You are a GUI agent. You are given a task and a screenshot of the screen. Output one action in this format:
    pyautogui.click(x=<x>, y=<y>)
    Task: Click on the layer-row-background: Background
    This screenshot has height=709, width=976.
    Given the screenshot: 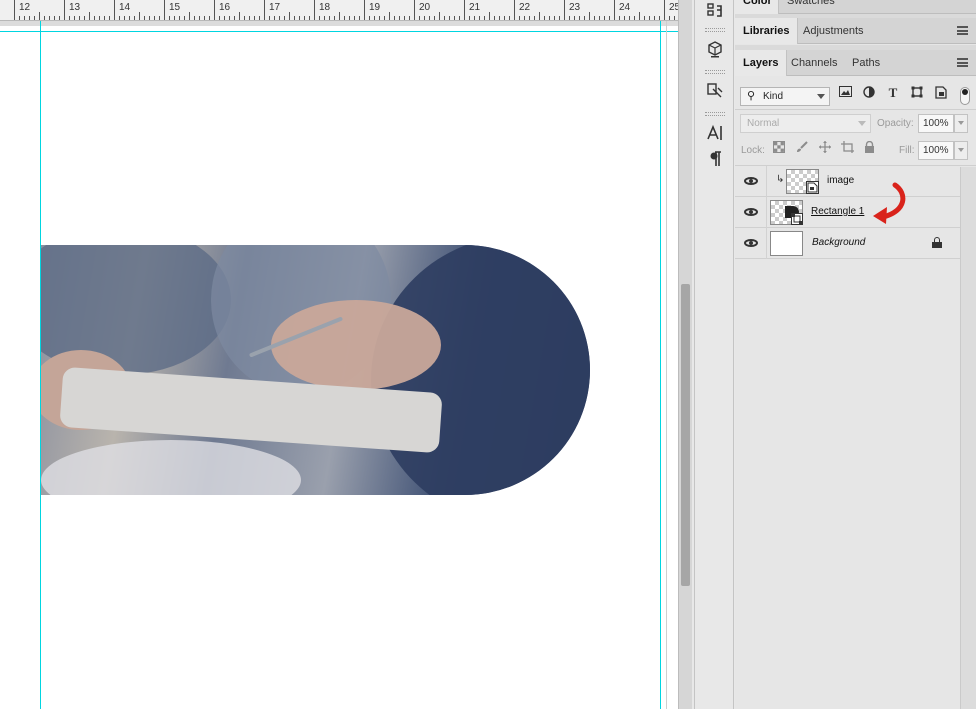 What is the action you would take?
    pyautogui.click(x=847, y=243)
    